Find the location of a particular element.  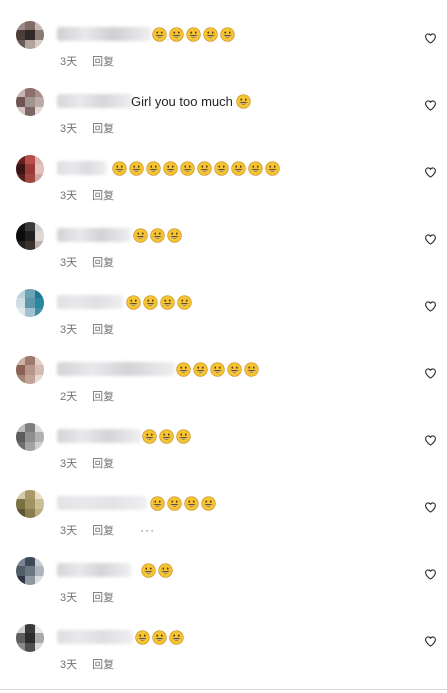

comment-text: Girl you too much is located at coordinates (182, 101).